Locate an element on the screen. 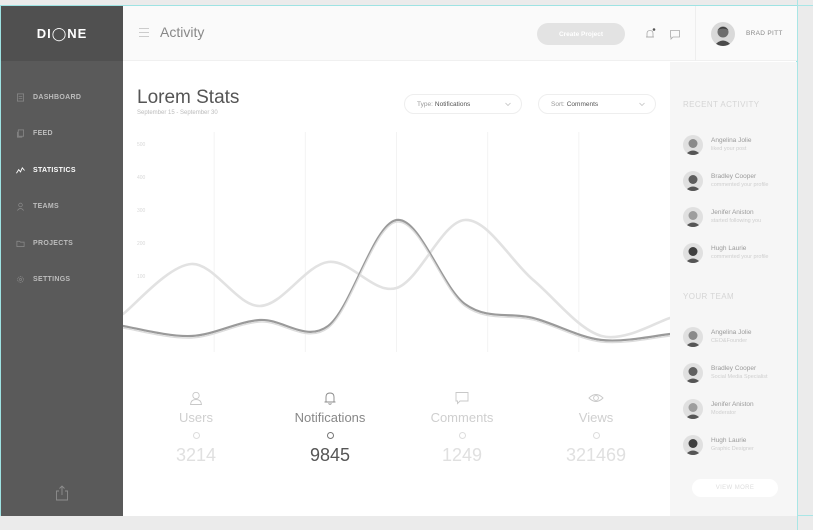  feed-icon is located at coordinates (20, 134).